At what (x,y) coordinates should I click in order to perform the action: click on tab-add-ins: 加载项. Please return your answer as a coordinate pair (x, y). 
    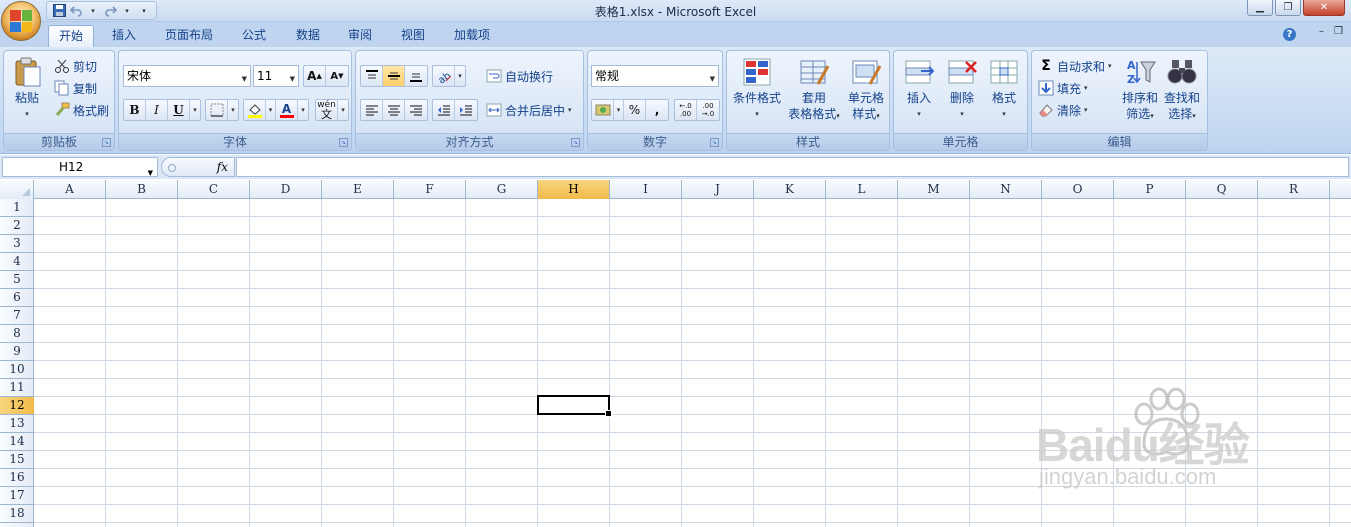
    Looking at the image, I should click on (472, 36).